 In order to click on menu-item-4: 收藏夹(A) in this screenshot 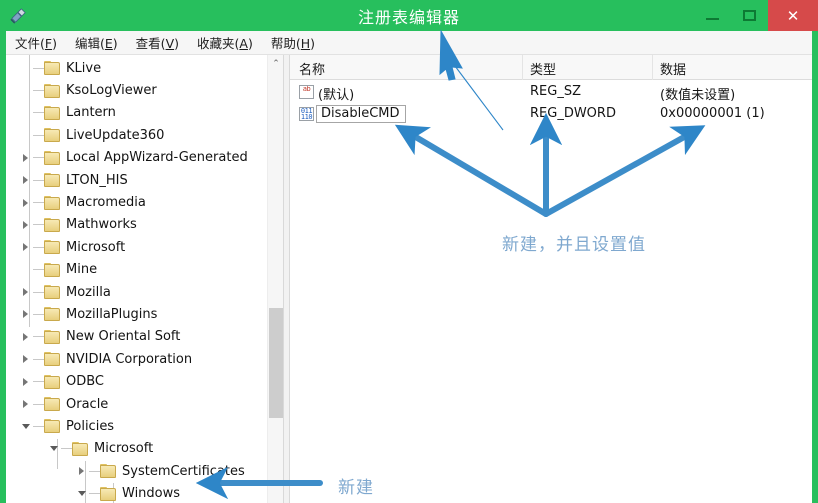, I will do `click(225, 42)`.